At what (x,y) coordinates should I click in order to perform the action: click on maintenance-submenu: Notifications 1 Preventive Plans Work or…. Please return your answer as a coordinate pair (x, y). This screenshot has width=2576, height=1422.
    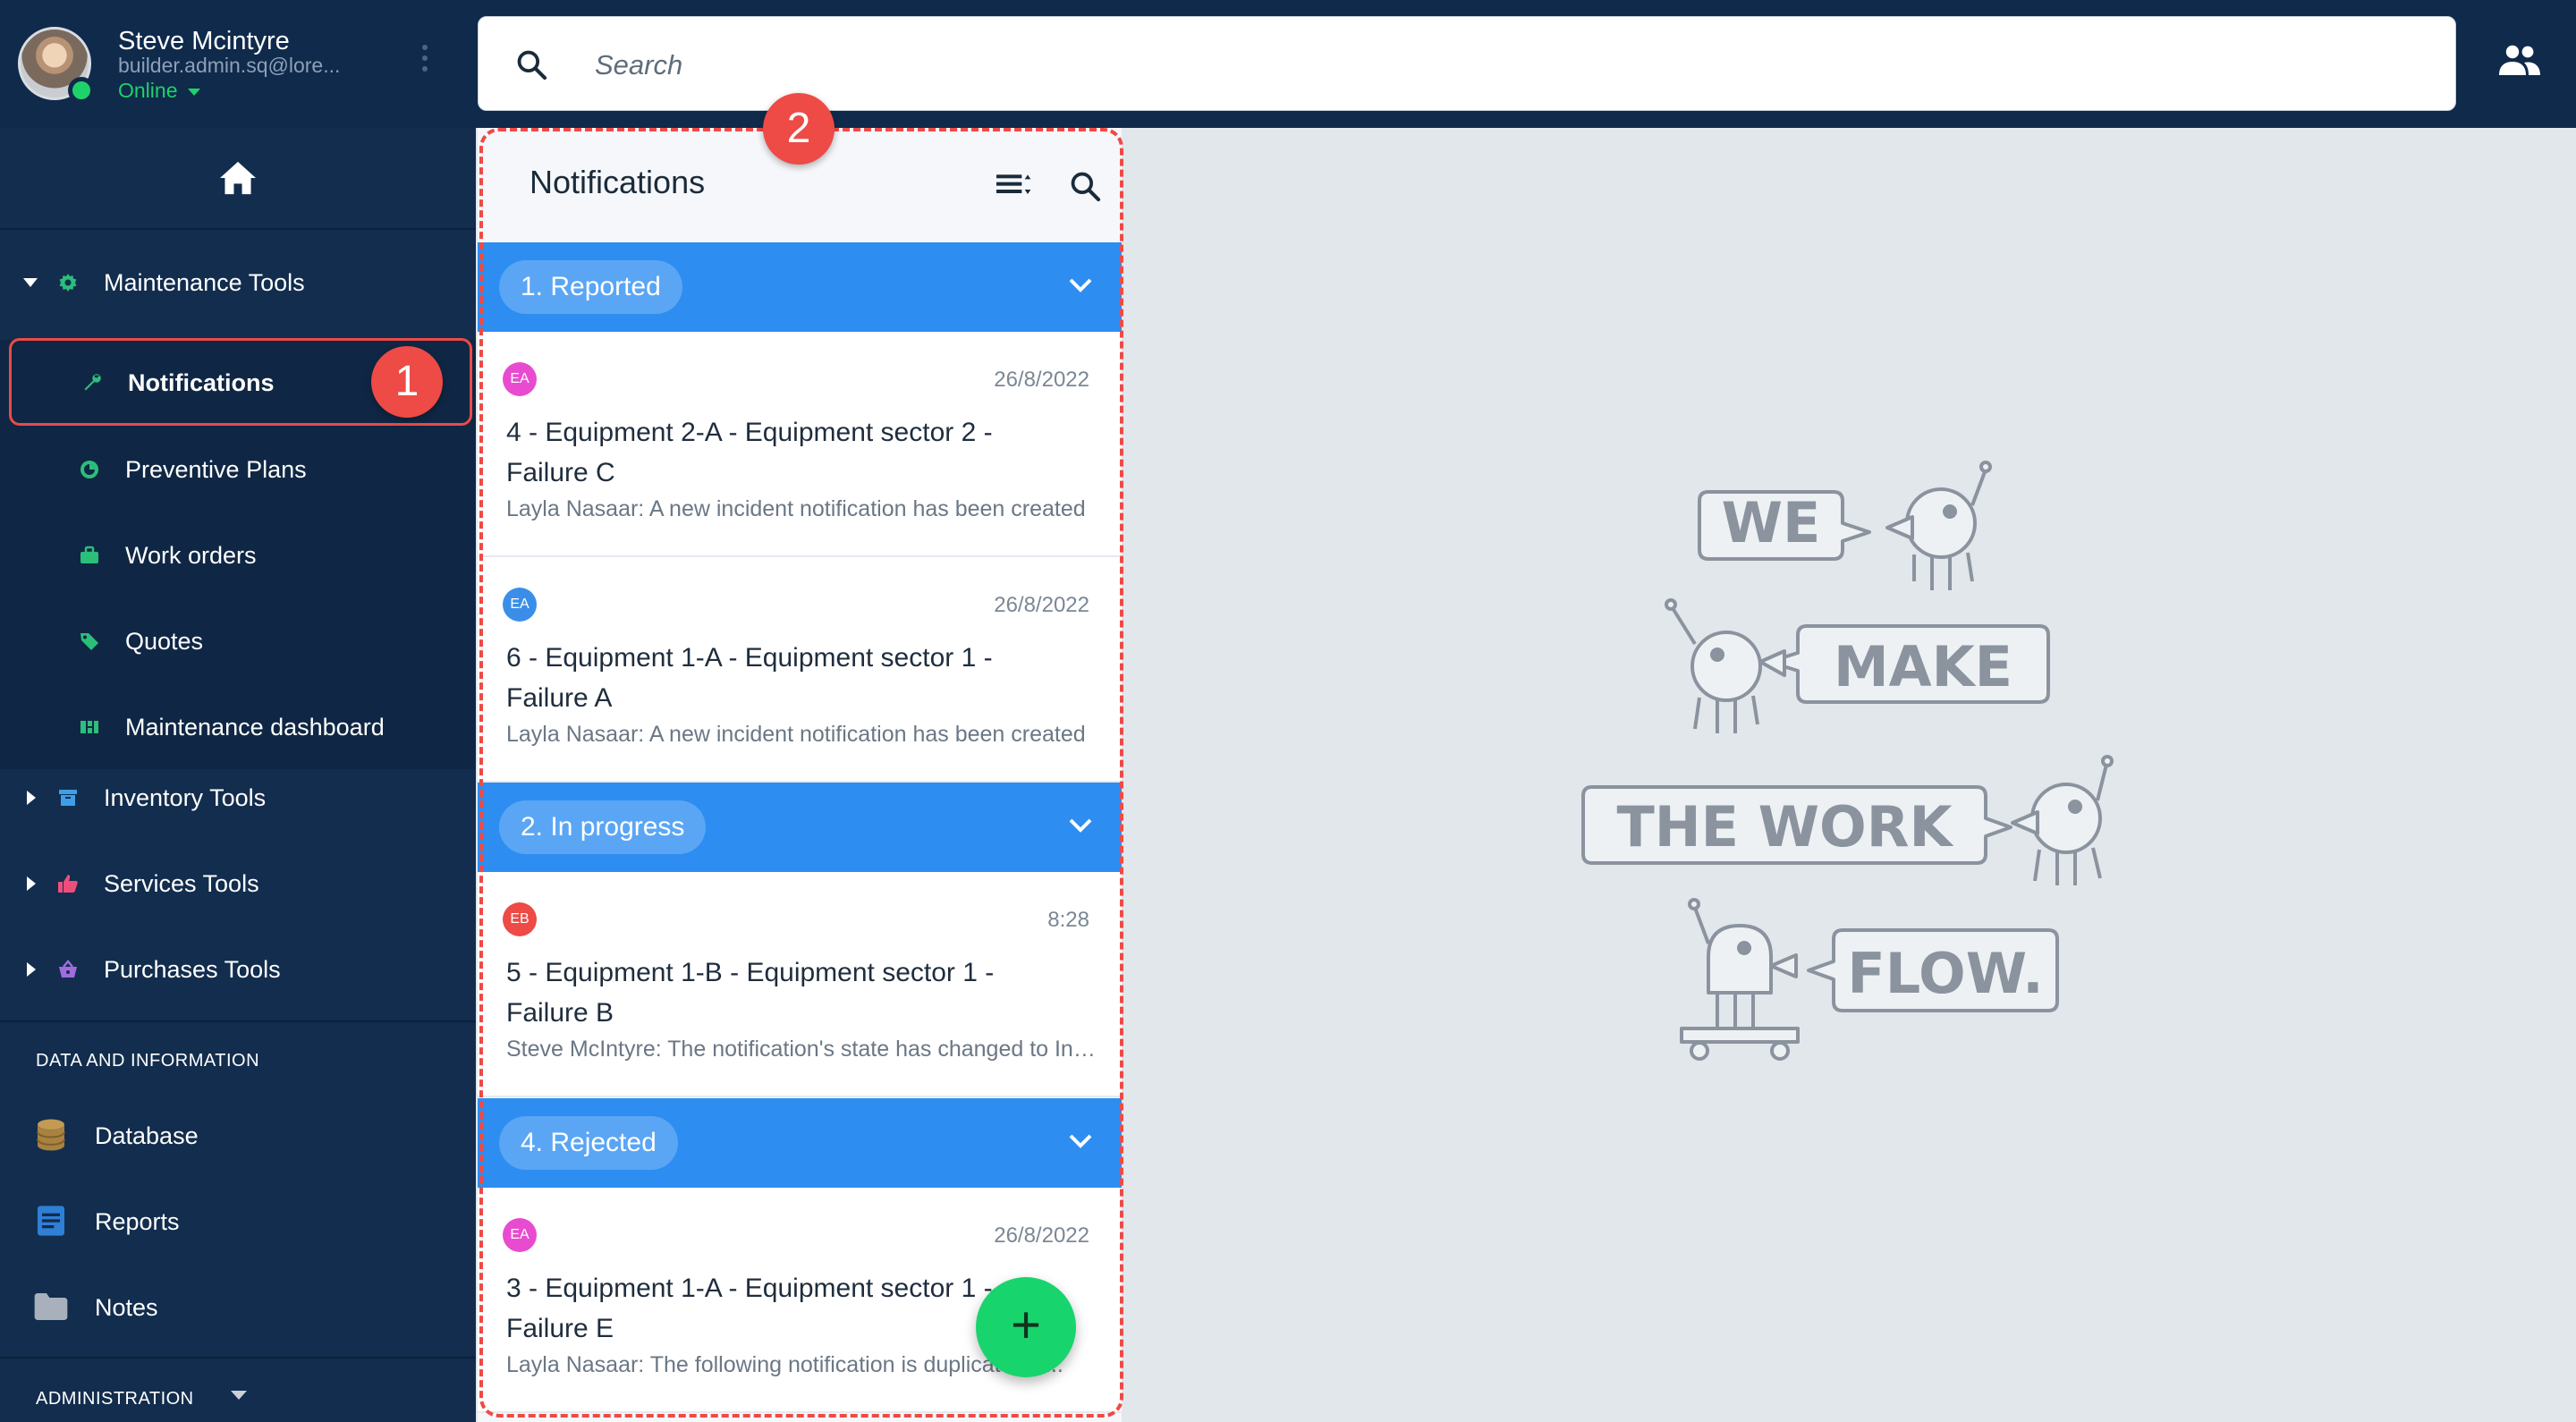
    Looking at the image, I should click on (238, 553).